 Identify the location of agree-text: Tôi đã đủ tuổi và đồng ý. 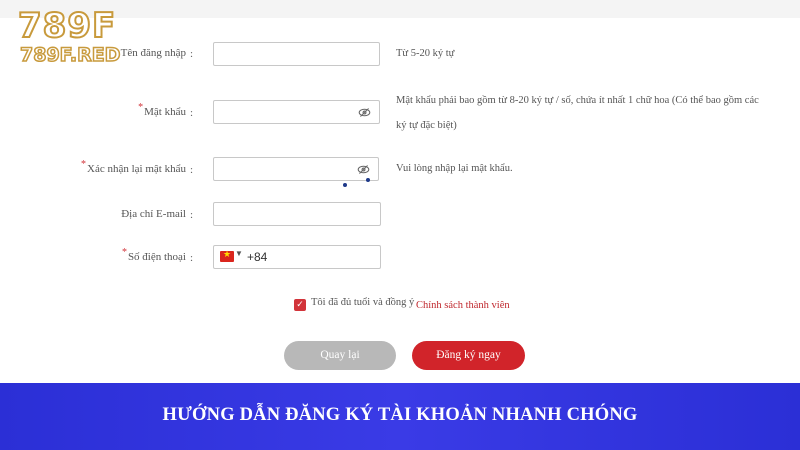
(363, 302).